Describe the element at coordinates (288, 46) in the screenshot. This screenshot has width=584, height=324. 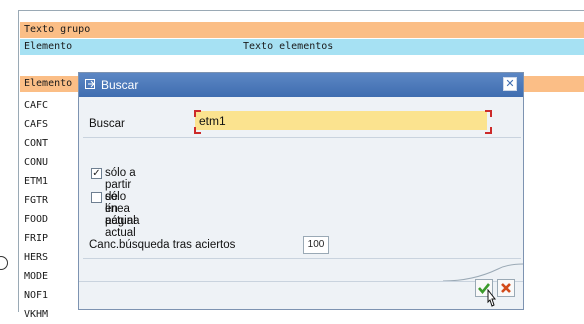
I see `column-text-header: Texto elementos` at that location.